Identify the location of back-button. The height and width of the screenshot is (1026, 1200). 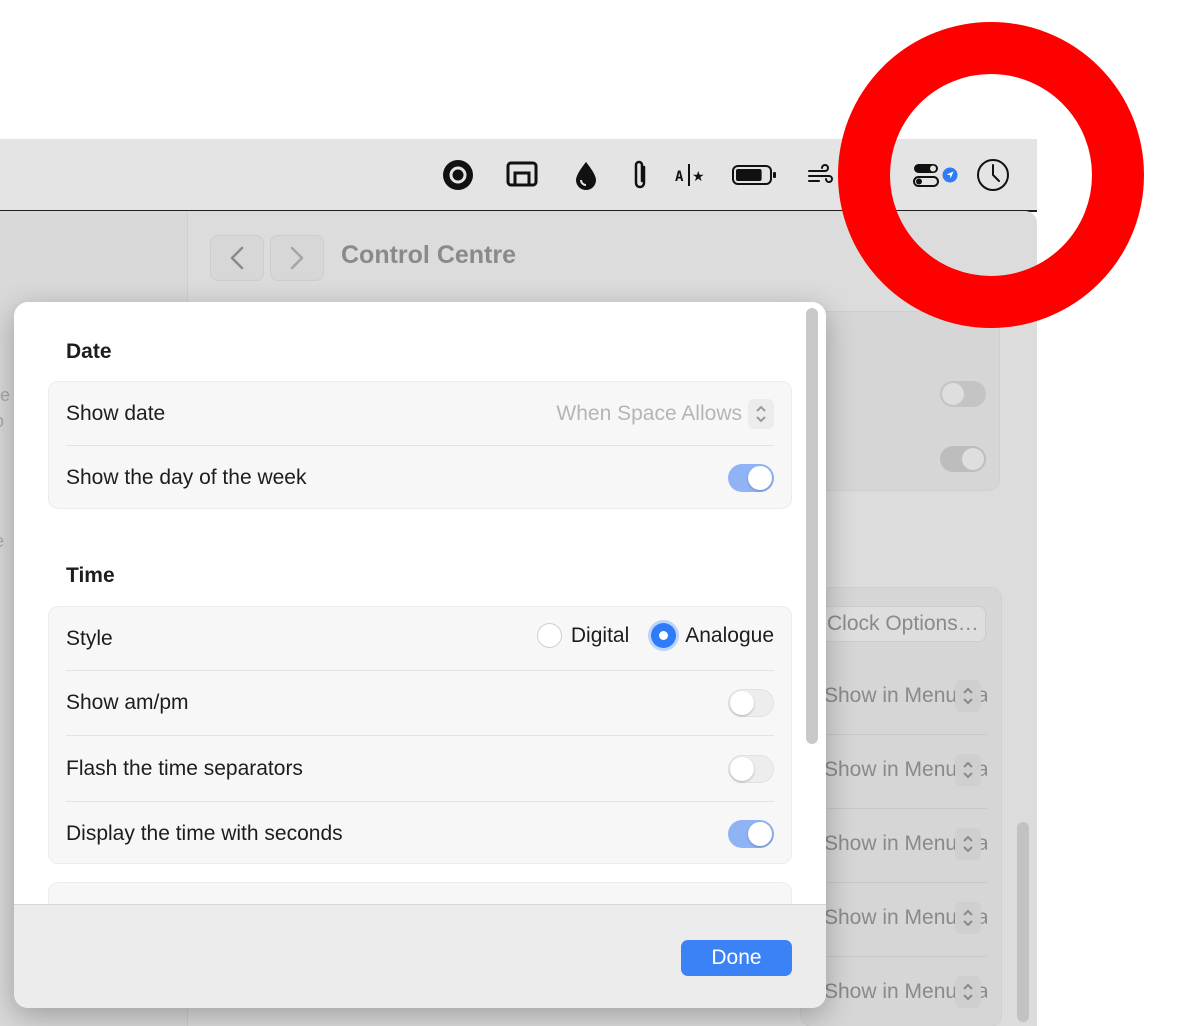
(237, 258).